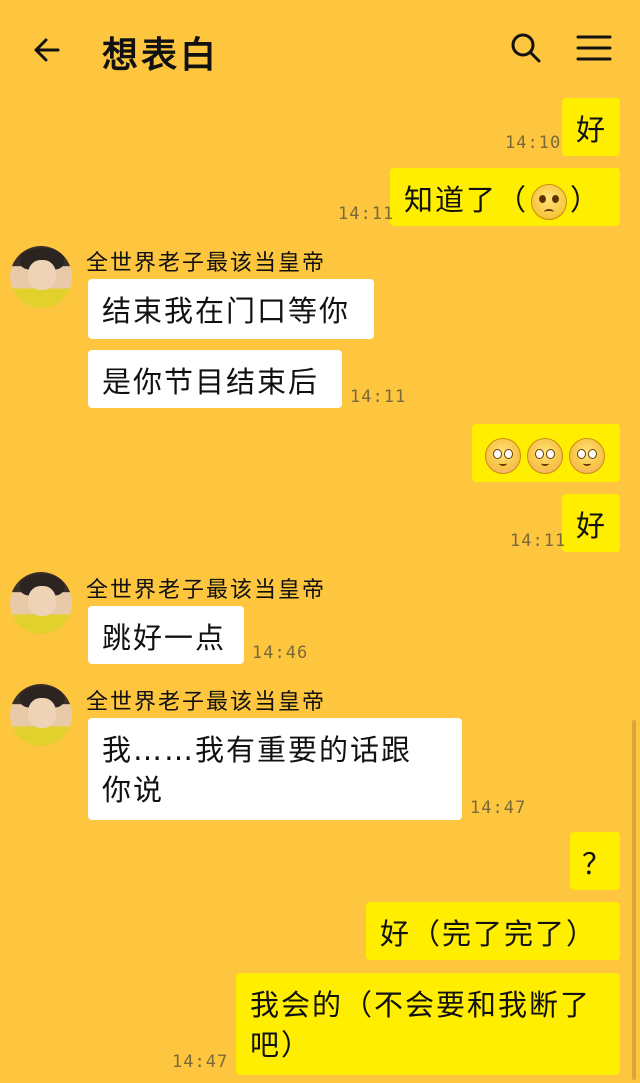  Describe the element at coordinates (549, 202) in the screenshot. I see `frowning-face-icon` at that location.